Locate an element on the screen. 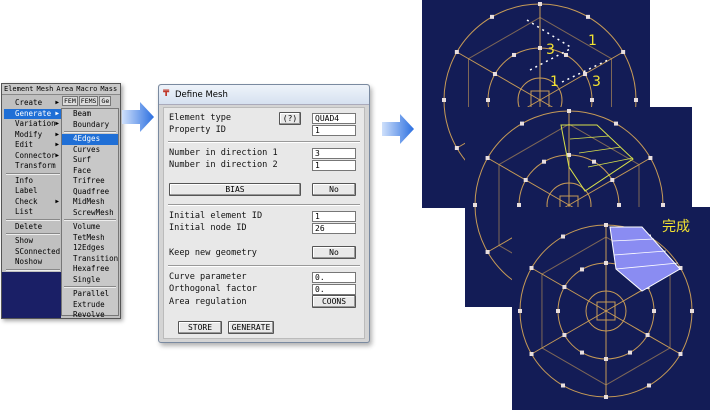 The height and width of the screenshot is (410, 710). menu-item-generate: Generate ▶ is located at coordinates (33, 113).